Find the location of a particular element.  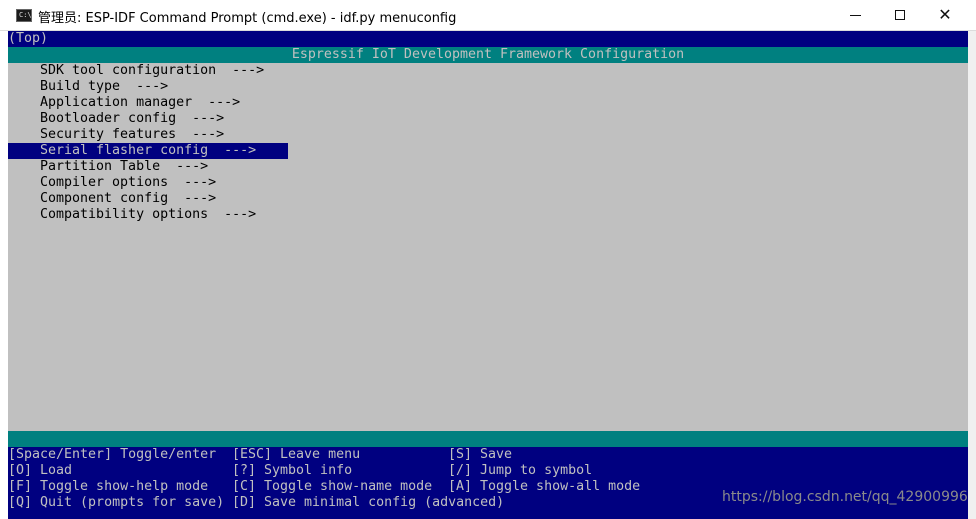

close-button: ✕ is located at coordinates (945, 15).